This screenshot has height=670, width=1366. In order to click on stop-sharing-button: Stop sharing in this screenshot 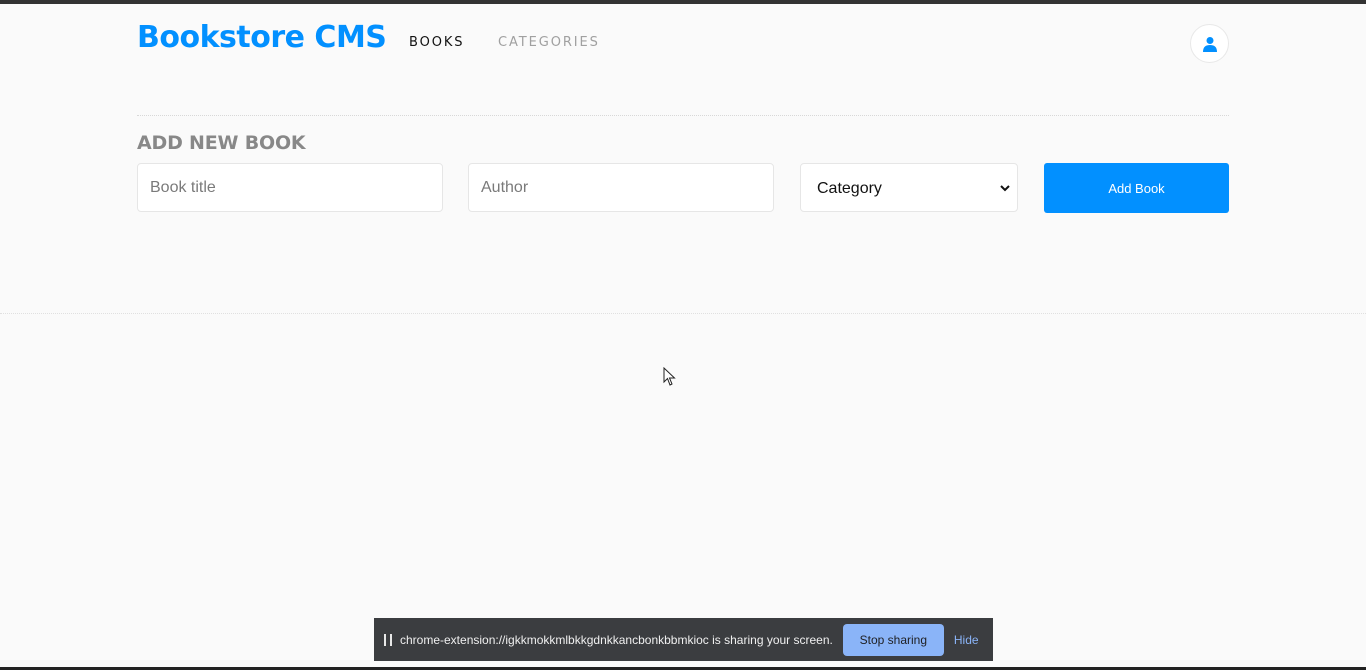, I will do `click(893, 639)`.